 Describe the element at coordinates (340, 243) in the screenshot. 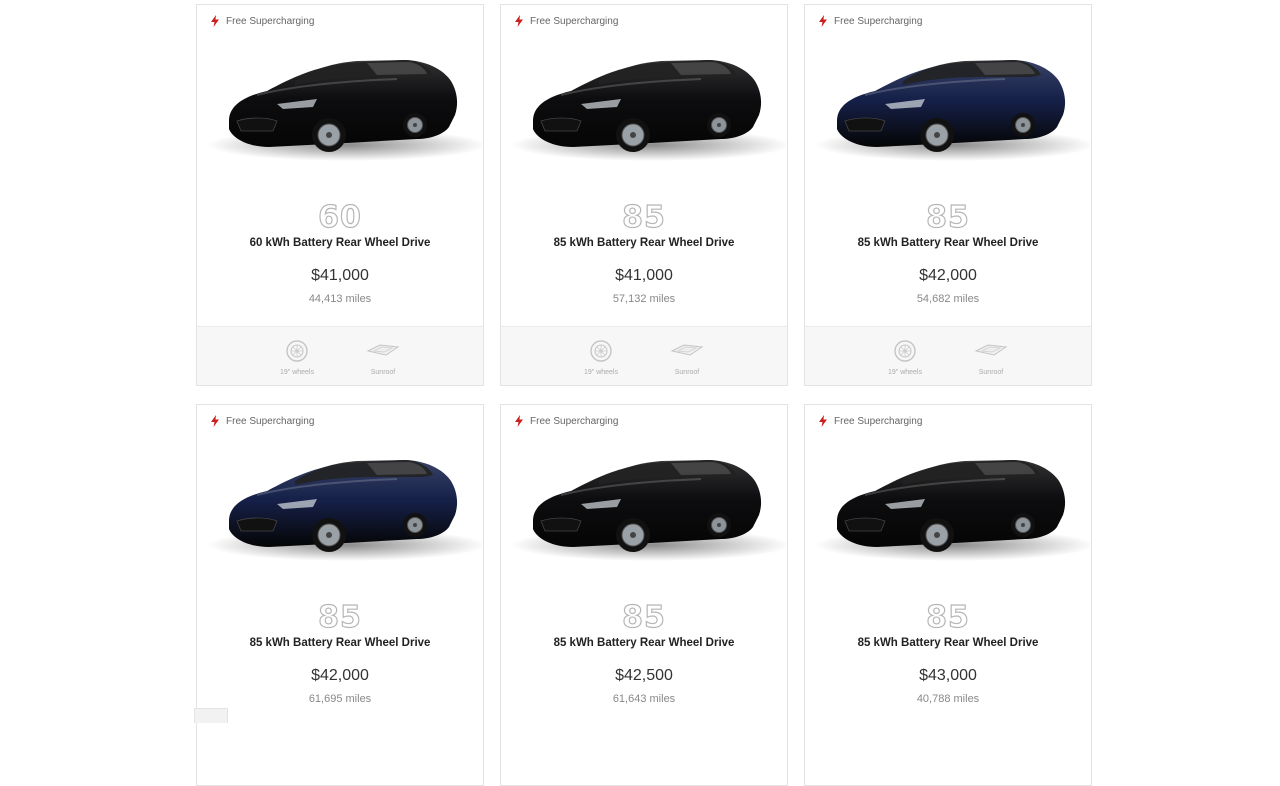

I see `model-name: 60 kWh Battery Rear Wheel Drive` at that location.